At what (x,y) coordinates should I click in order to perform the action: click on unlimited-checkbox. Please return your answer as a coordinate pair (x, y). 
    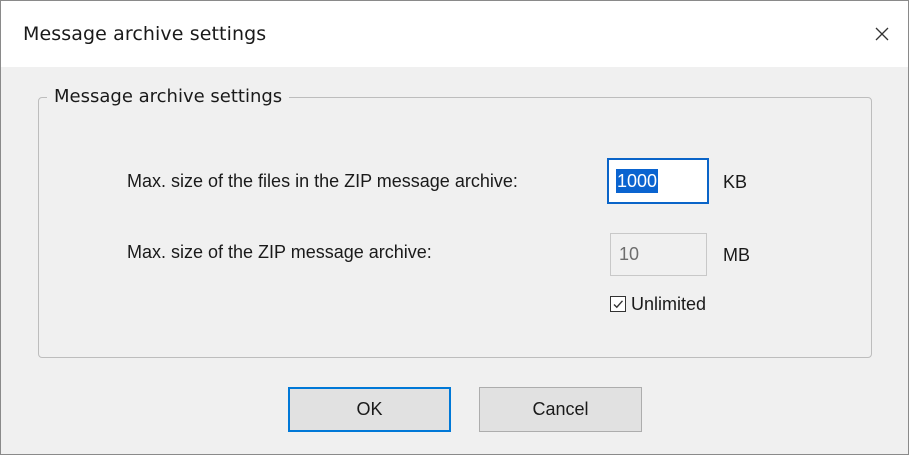
    Looking at the image, I should click on (618, 304).